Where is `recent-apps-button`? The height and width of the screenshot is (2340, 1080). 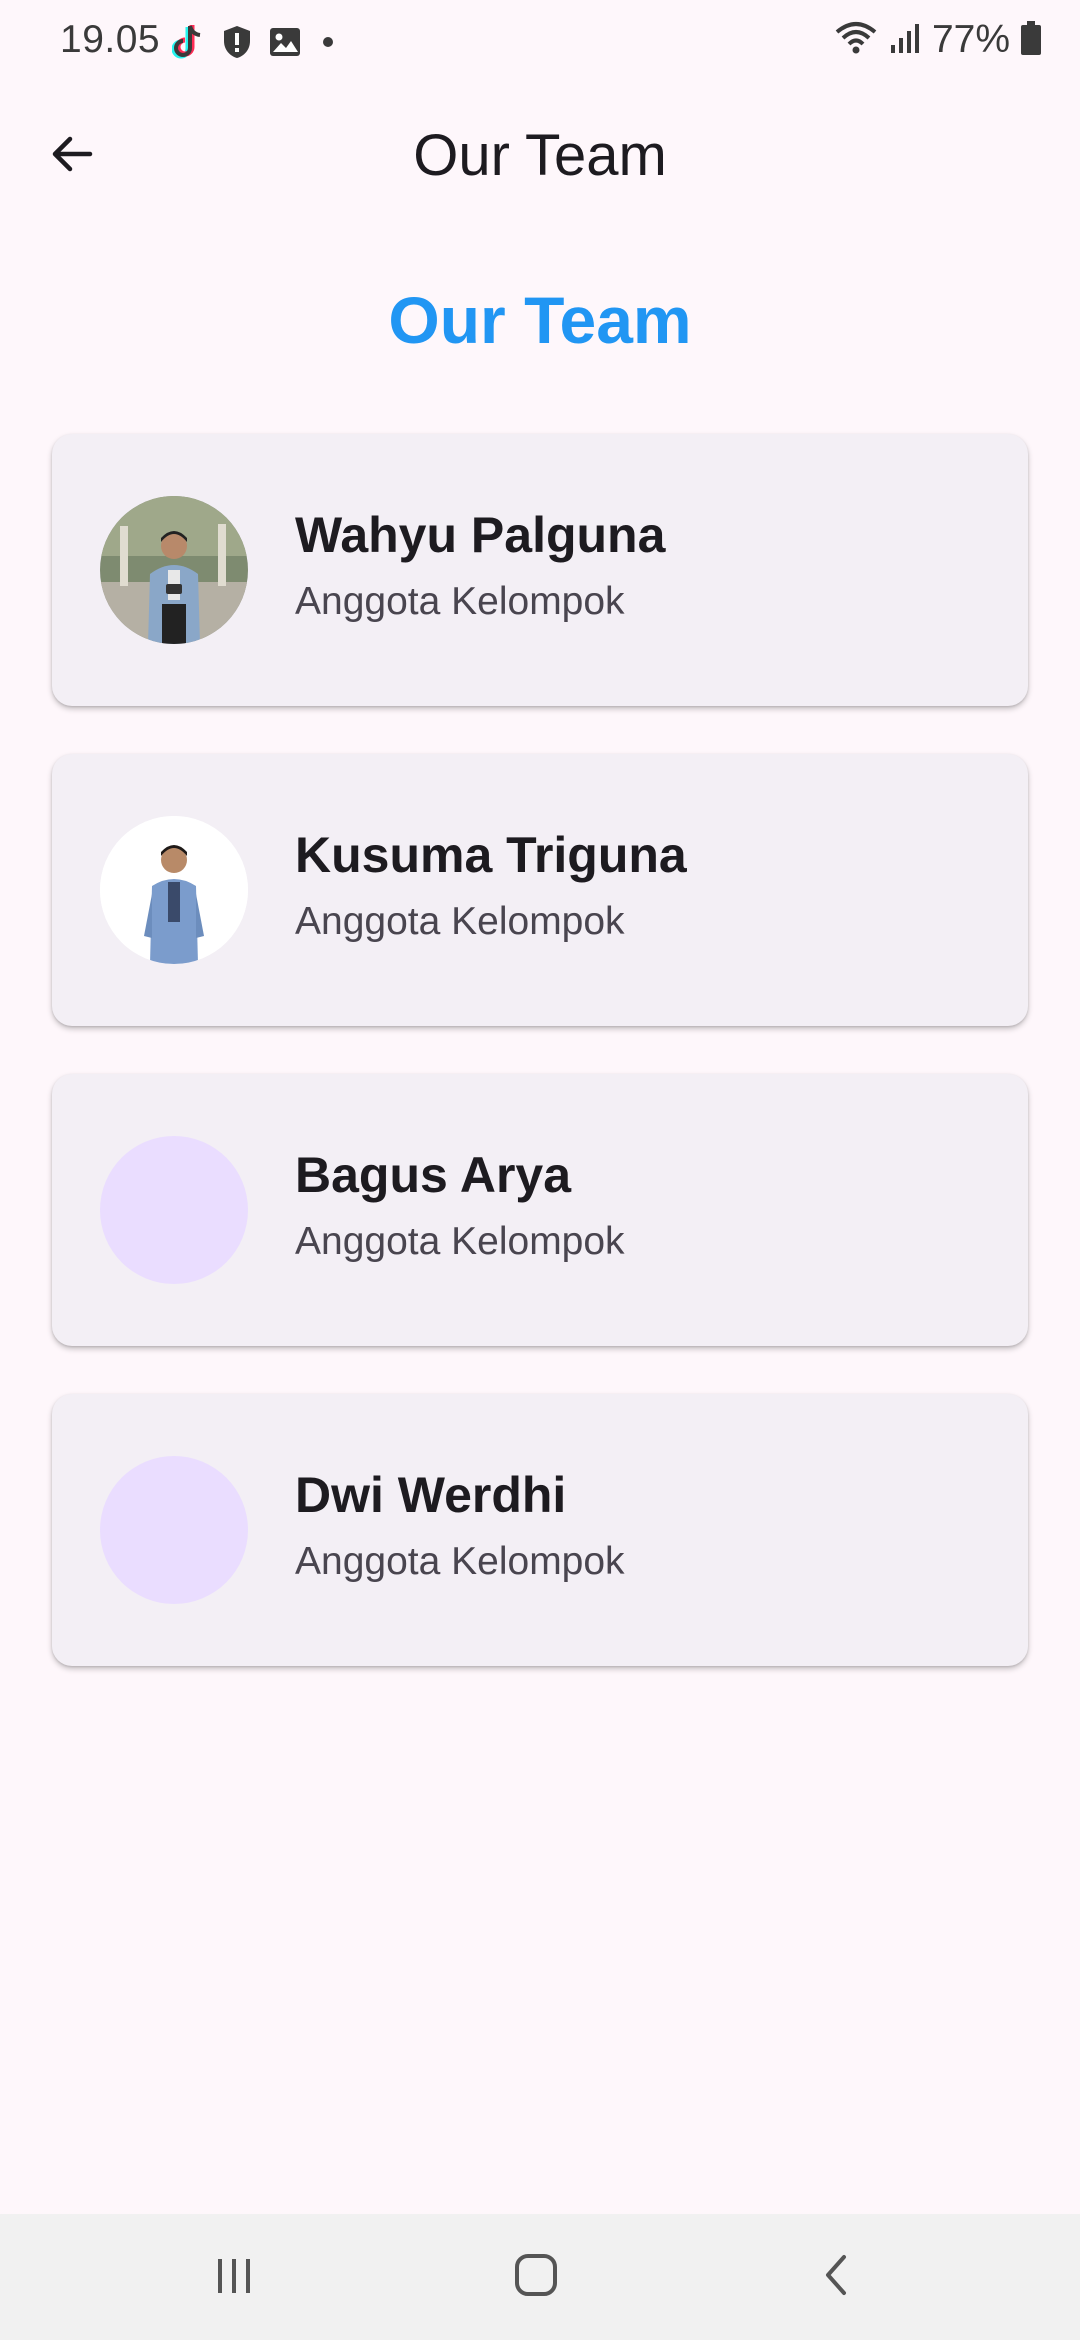 recent-apps-button is located at coordinates (234, 2277).